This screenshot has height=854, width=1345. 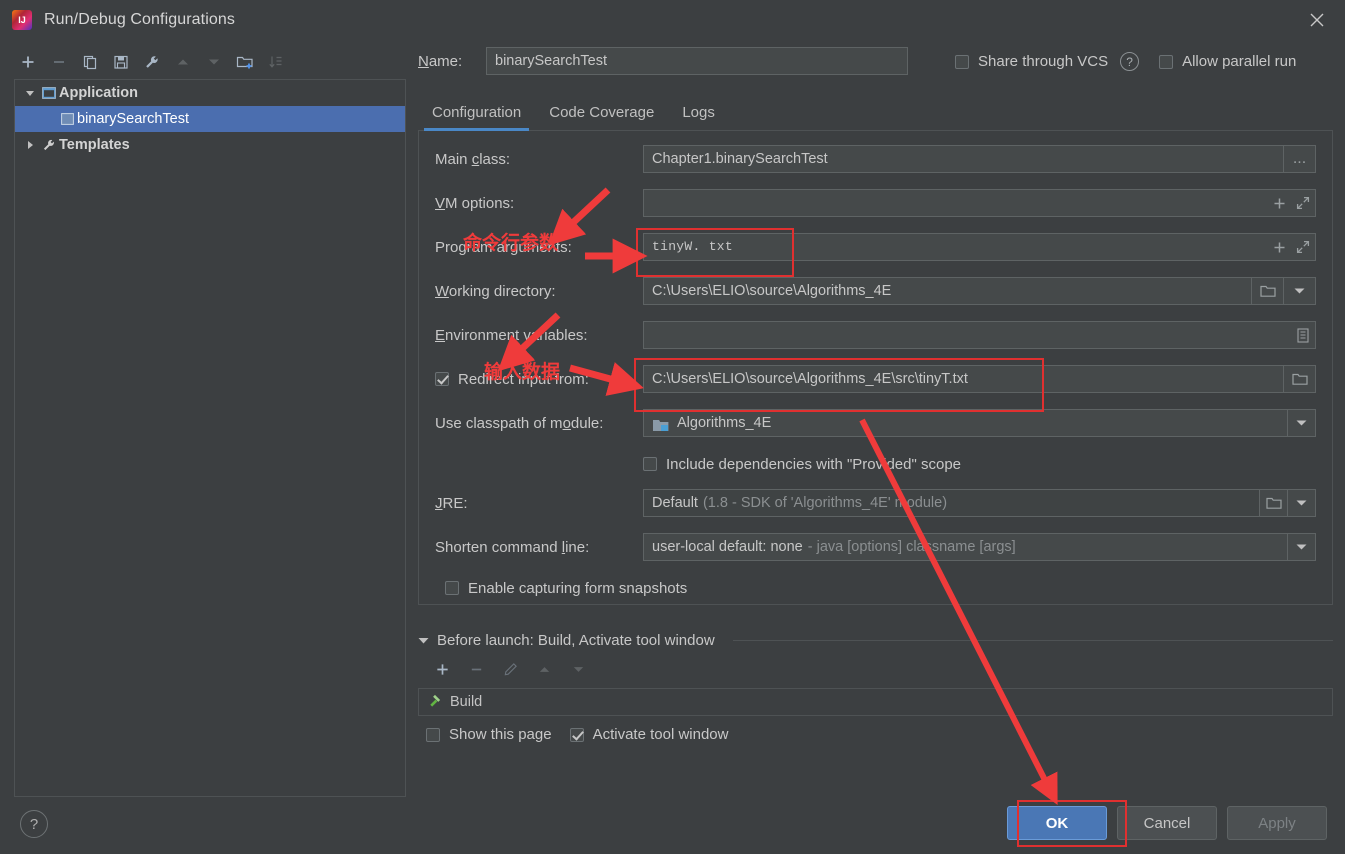 I want to click on before-launch-up-button, so click(x=544, y=669).